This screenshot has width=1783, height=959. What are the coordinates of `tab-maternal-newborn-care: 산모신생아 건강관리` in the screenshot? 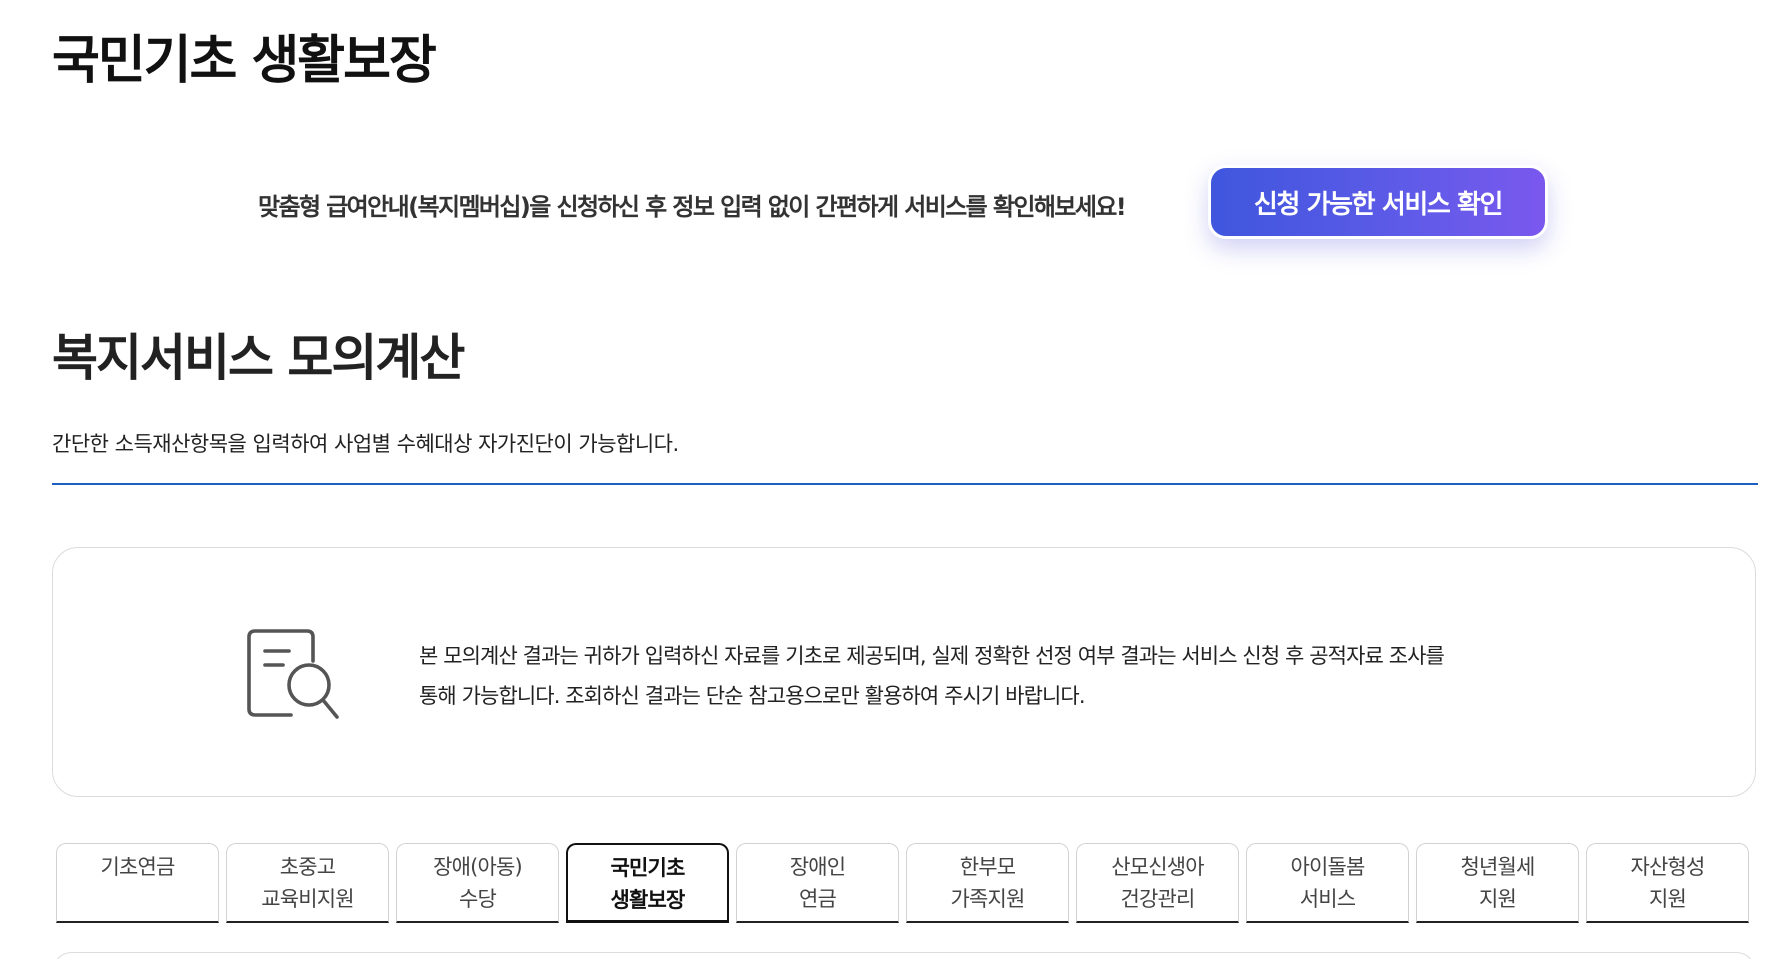 It's located at (1157, 883).